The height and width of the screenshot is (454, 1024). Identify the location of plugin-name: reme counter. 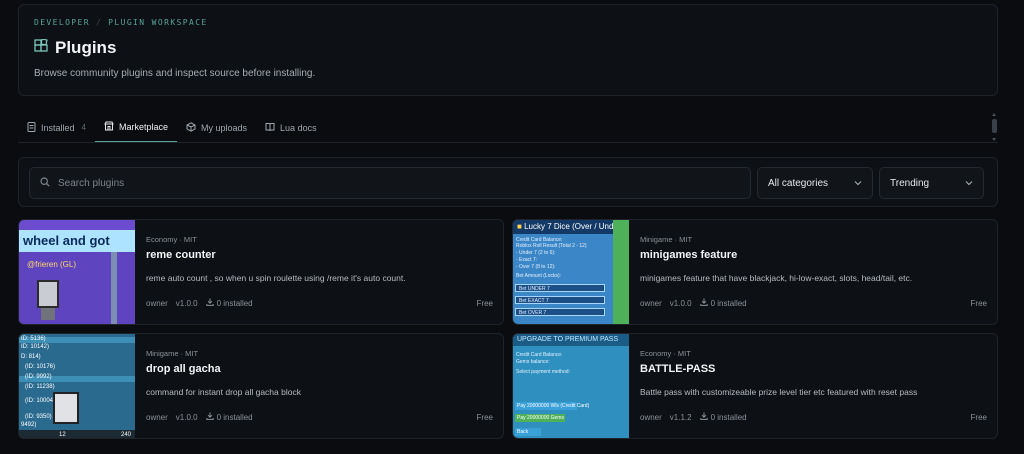
(181, 255).